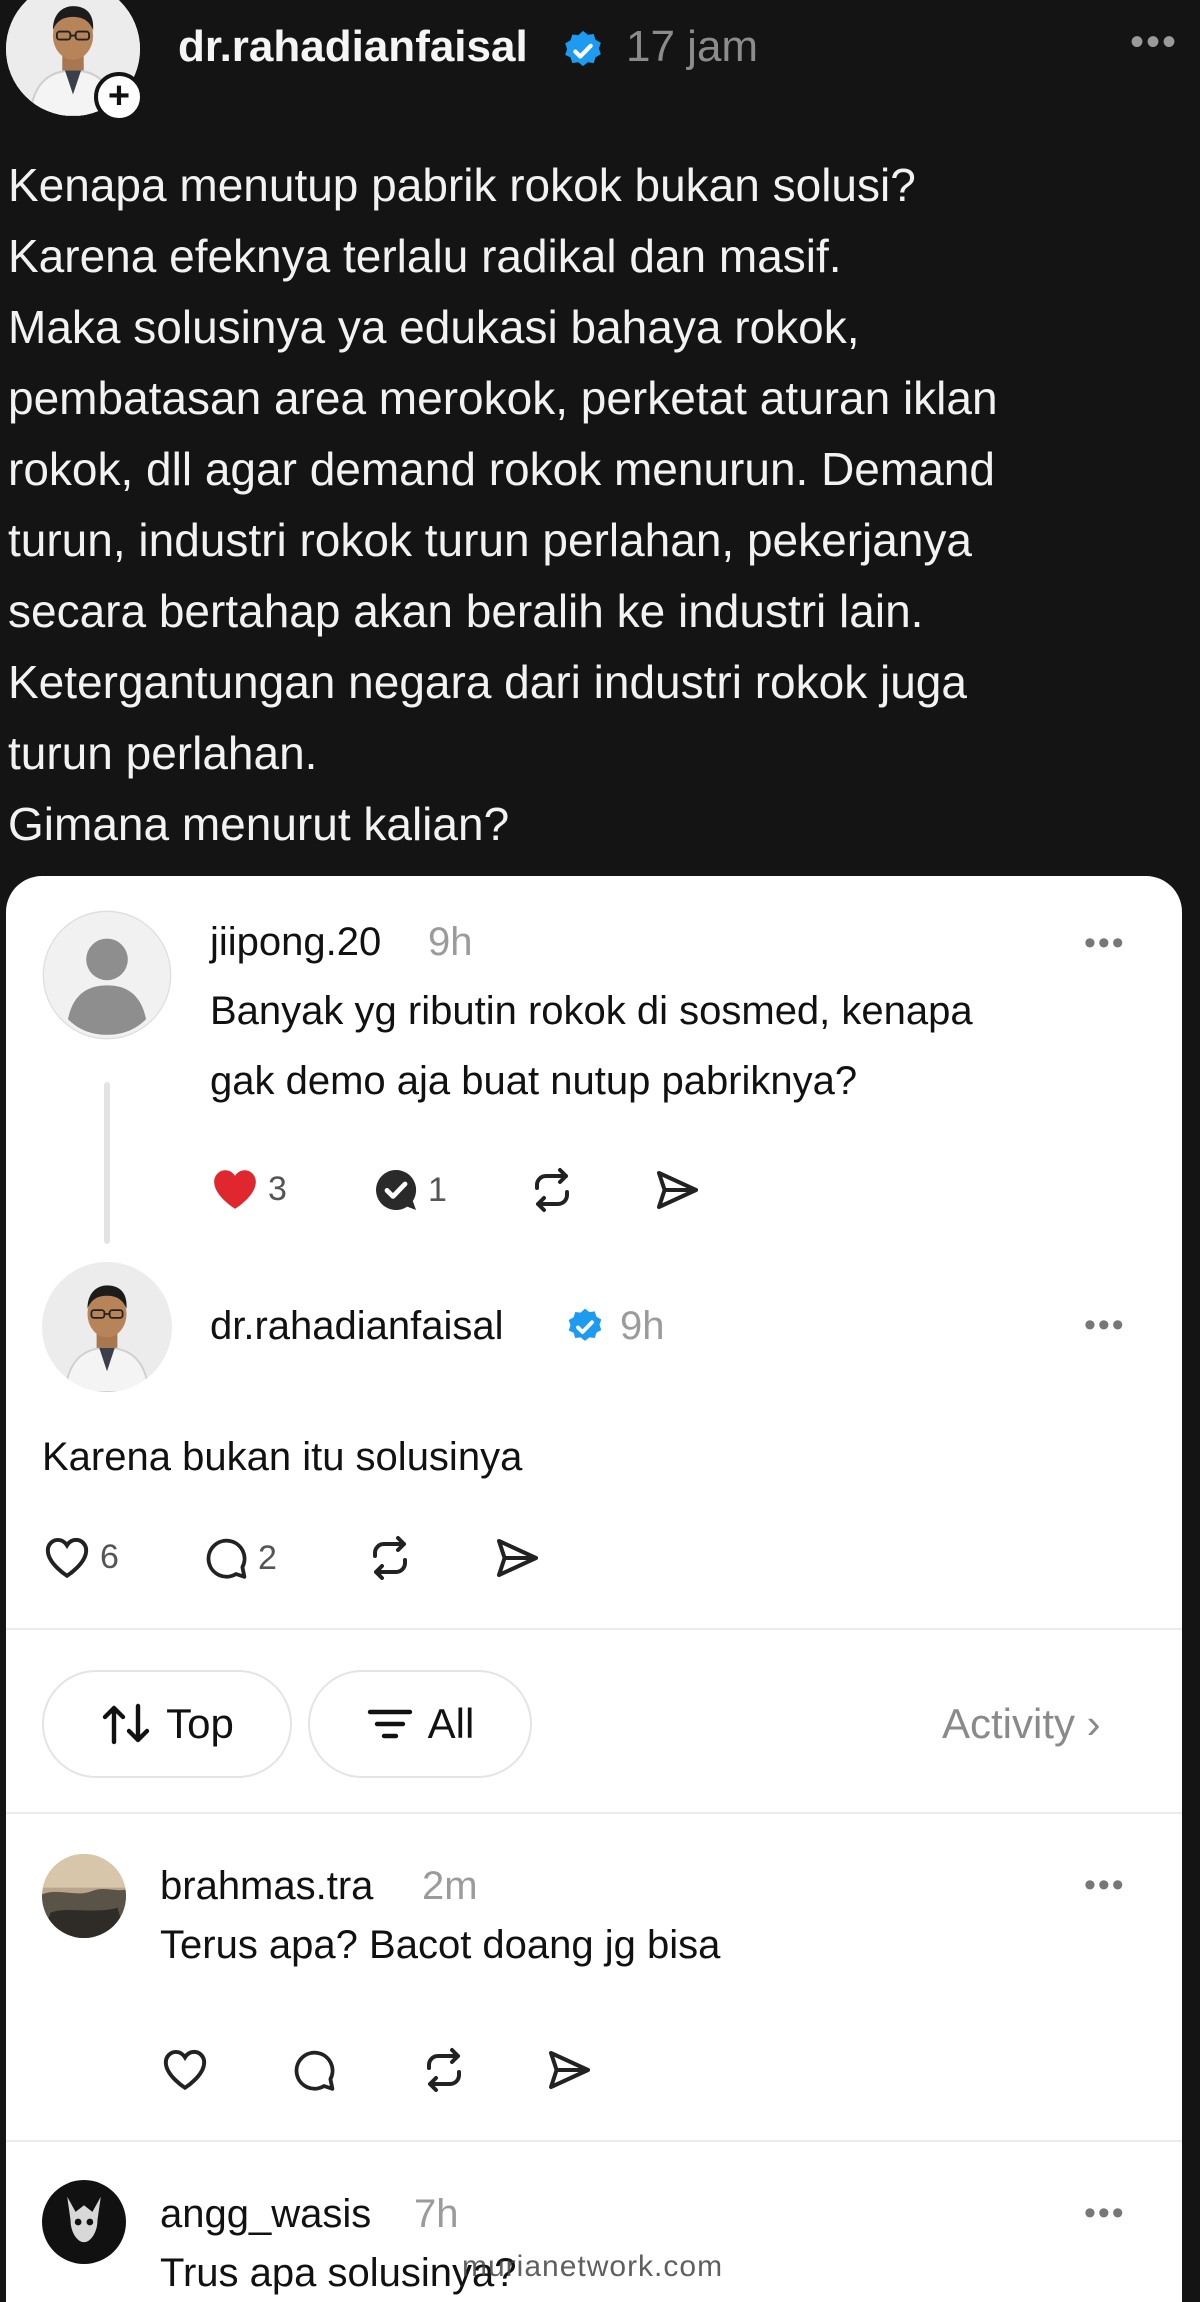  Describe the element at coordinates (389, 1724) in the screenshot. I see `filter-lines-icon` at that location.